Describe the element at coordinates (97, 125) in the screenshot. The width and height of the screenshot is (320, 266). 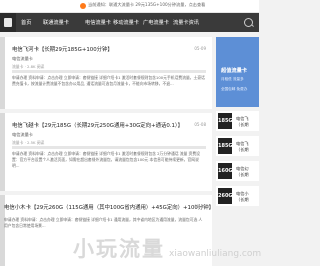
I see `article-title: 电信飞越卡【29元185G（长期29元250G通用+30G定向+通话0.1）】` at that location.